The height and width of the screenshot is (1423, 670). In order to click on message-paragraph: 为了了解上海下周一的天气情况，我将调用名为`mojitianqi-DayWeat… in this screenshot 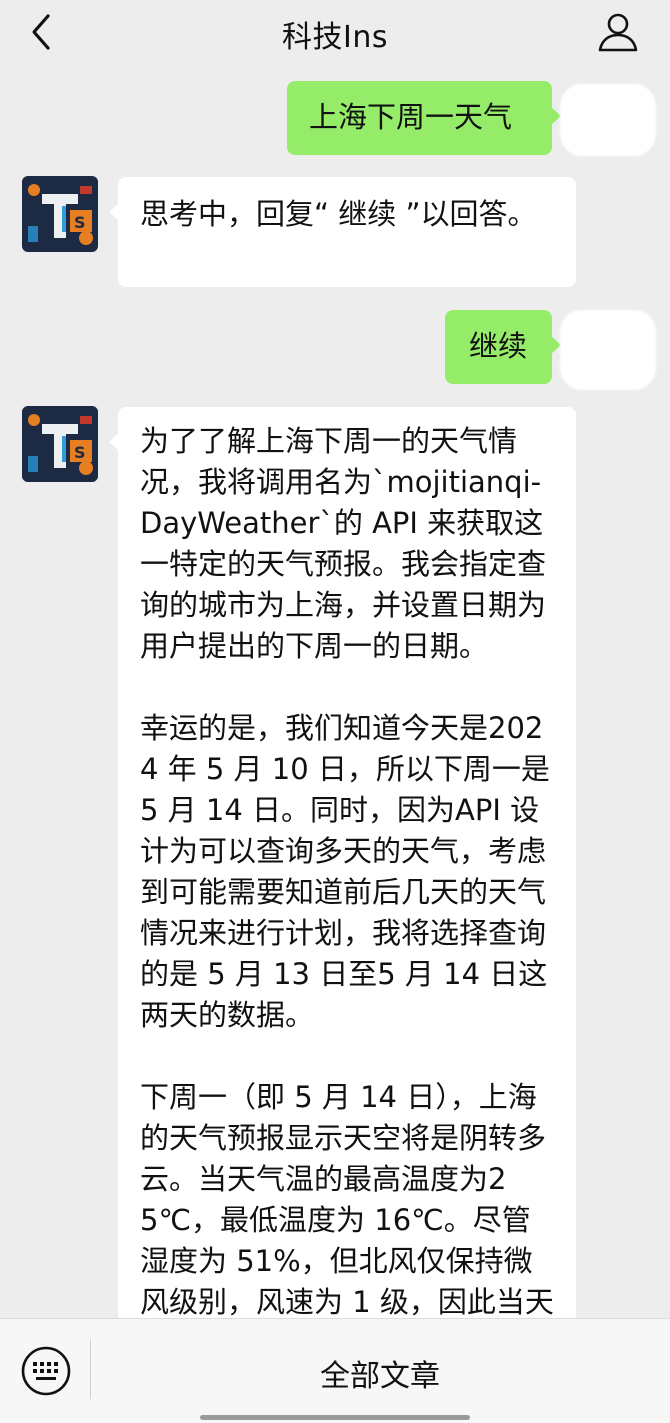, I will do `click(343, 543)`.